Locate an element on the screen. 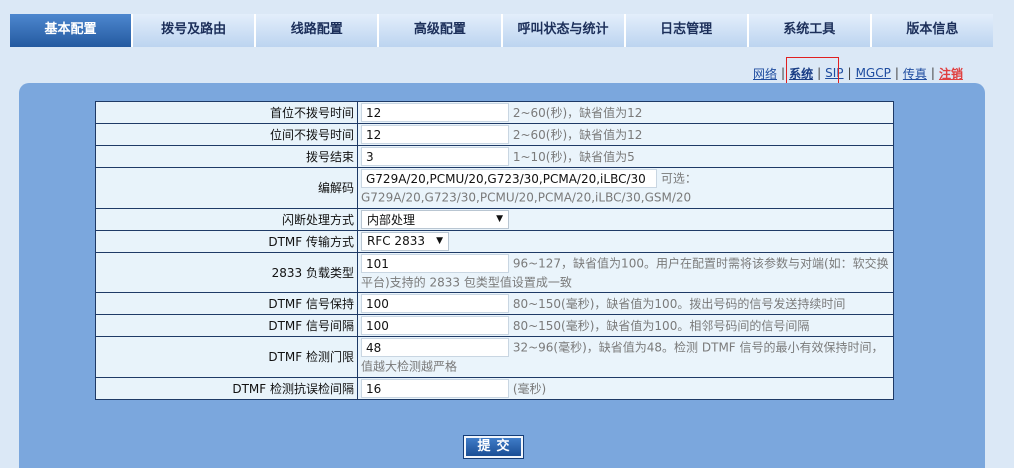 The width and height of the screenshot is (1014, 468). rfc2833-payload-input: 101 is located at coordinates (435, 263).